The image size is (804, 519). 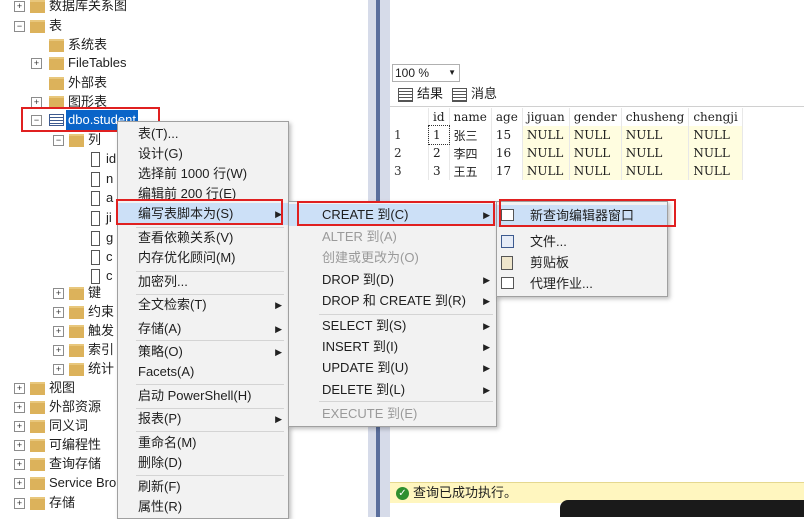 What do you see at coordinates (360, 346) in the screenshot?
I see `menu-item-label: INSERT 到(I)` at bounding box center [360, 346].